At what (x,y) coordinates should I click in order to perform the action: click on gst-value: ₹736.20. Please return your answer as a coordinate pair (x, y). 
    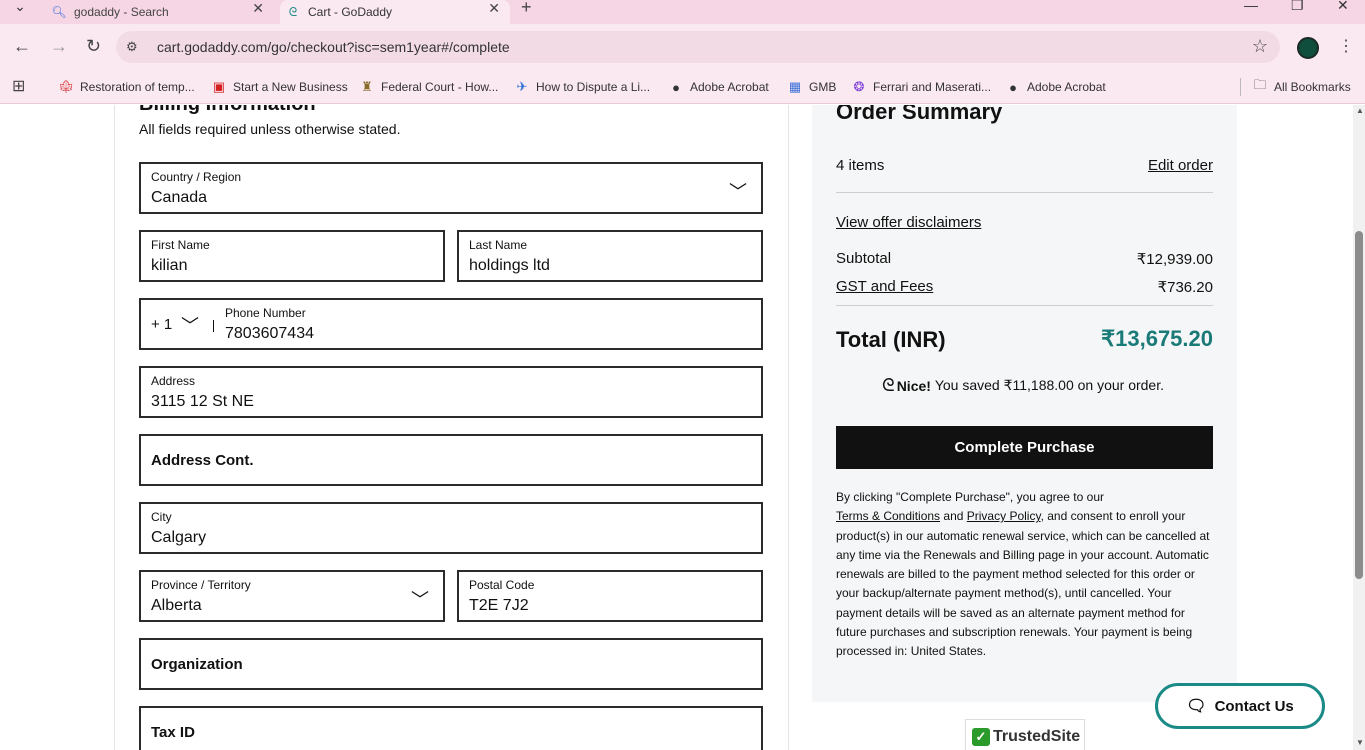
    Looking at the image, I should click on (1185, 287).